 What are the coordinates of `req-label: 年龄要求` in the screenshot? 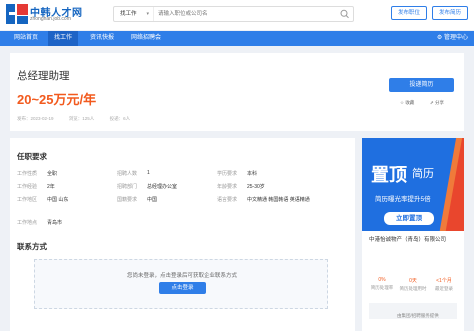 It's located at (227, 187).